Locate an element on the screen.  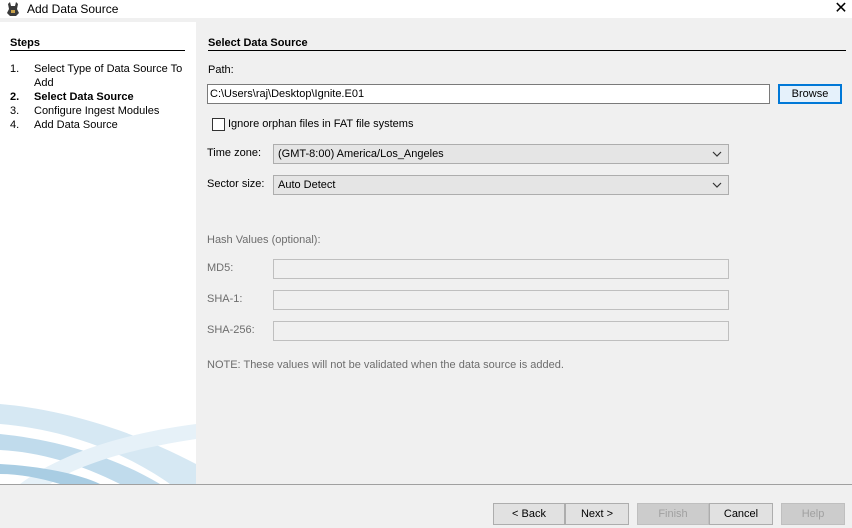
title-bar: Add Data Source ✕ is located at coordinates (426, 9).